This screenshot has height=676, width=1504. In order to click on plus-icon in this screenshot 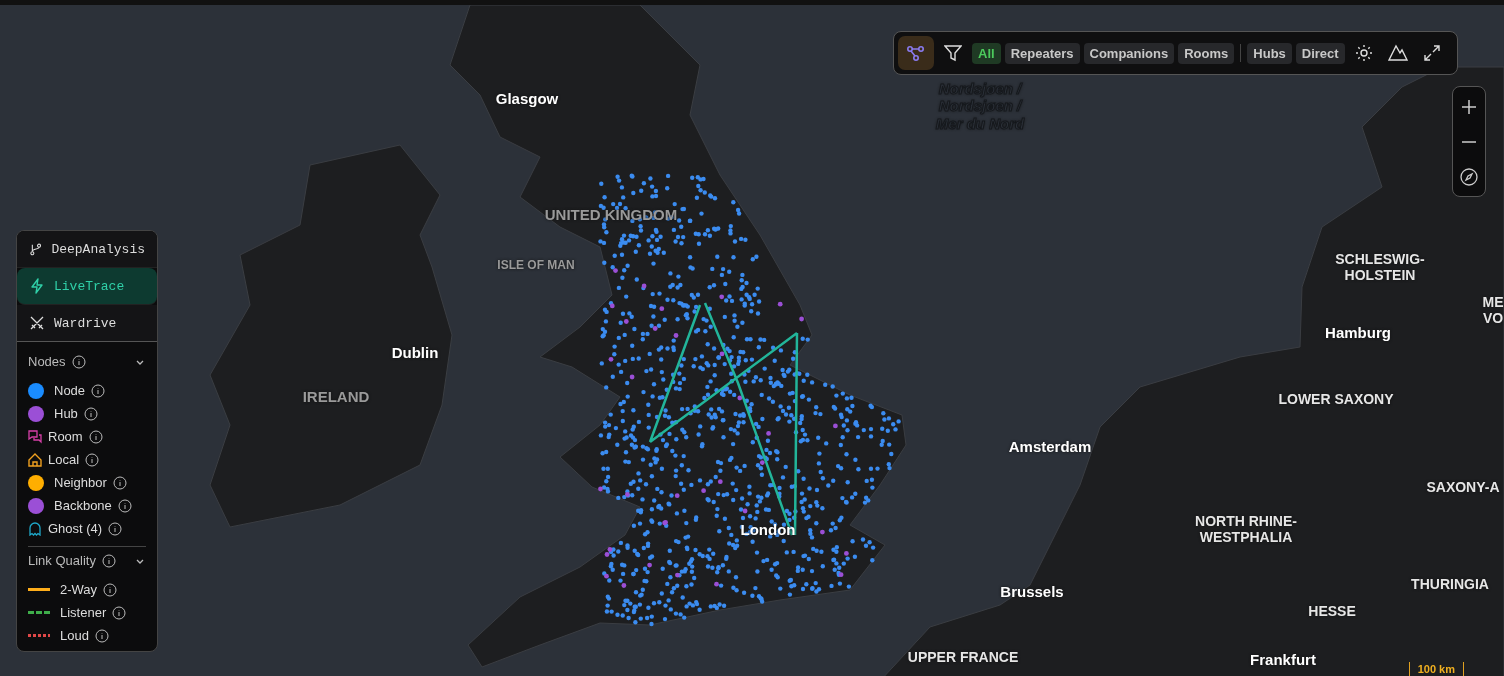, I will do `click(1469, 106)`.